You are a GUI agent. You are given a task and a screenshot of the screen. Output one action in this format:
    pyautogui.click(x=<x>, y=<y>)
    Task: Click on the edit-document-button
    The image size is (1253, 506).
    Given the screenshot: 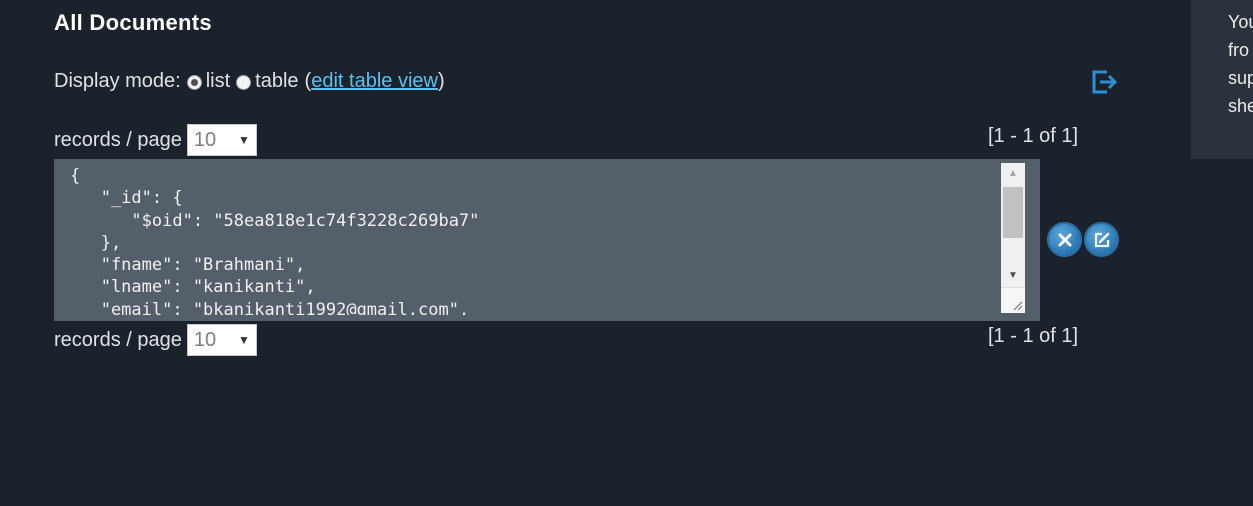 What is the action you would take?
    pyautogui.click(x=1101, y=239)
    